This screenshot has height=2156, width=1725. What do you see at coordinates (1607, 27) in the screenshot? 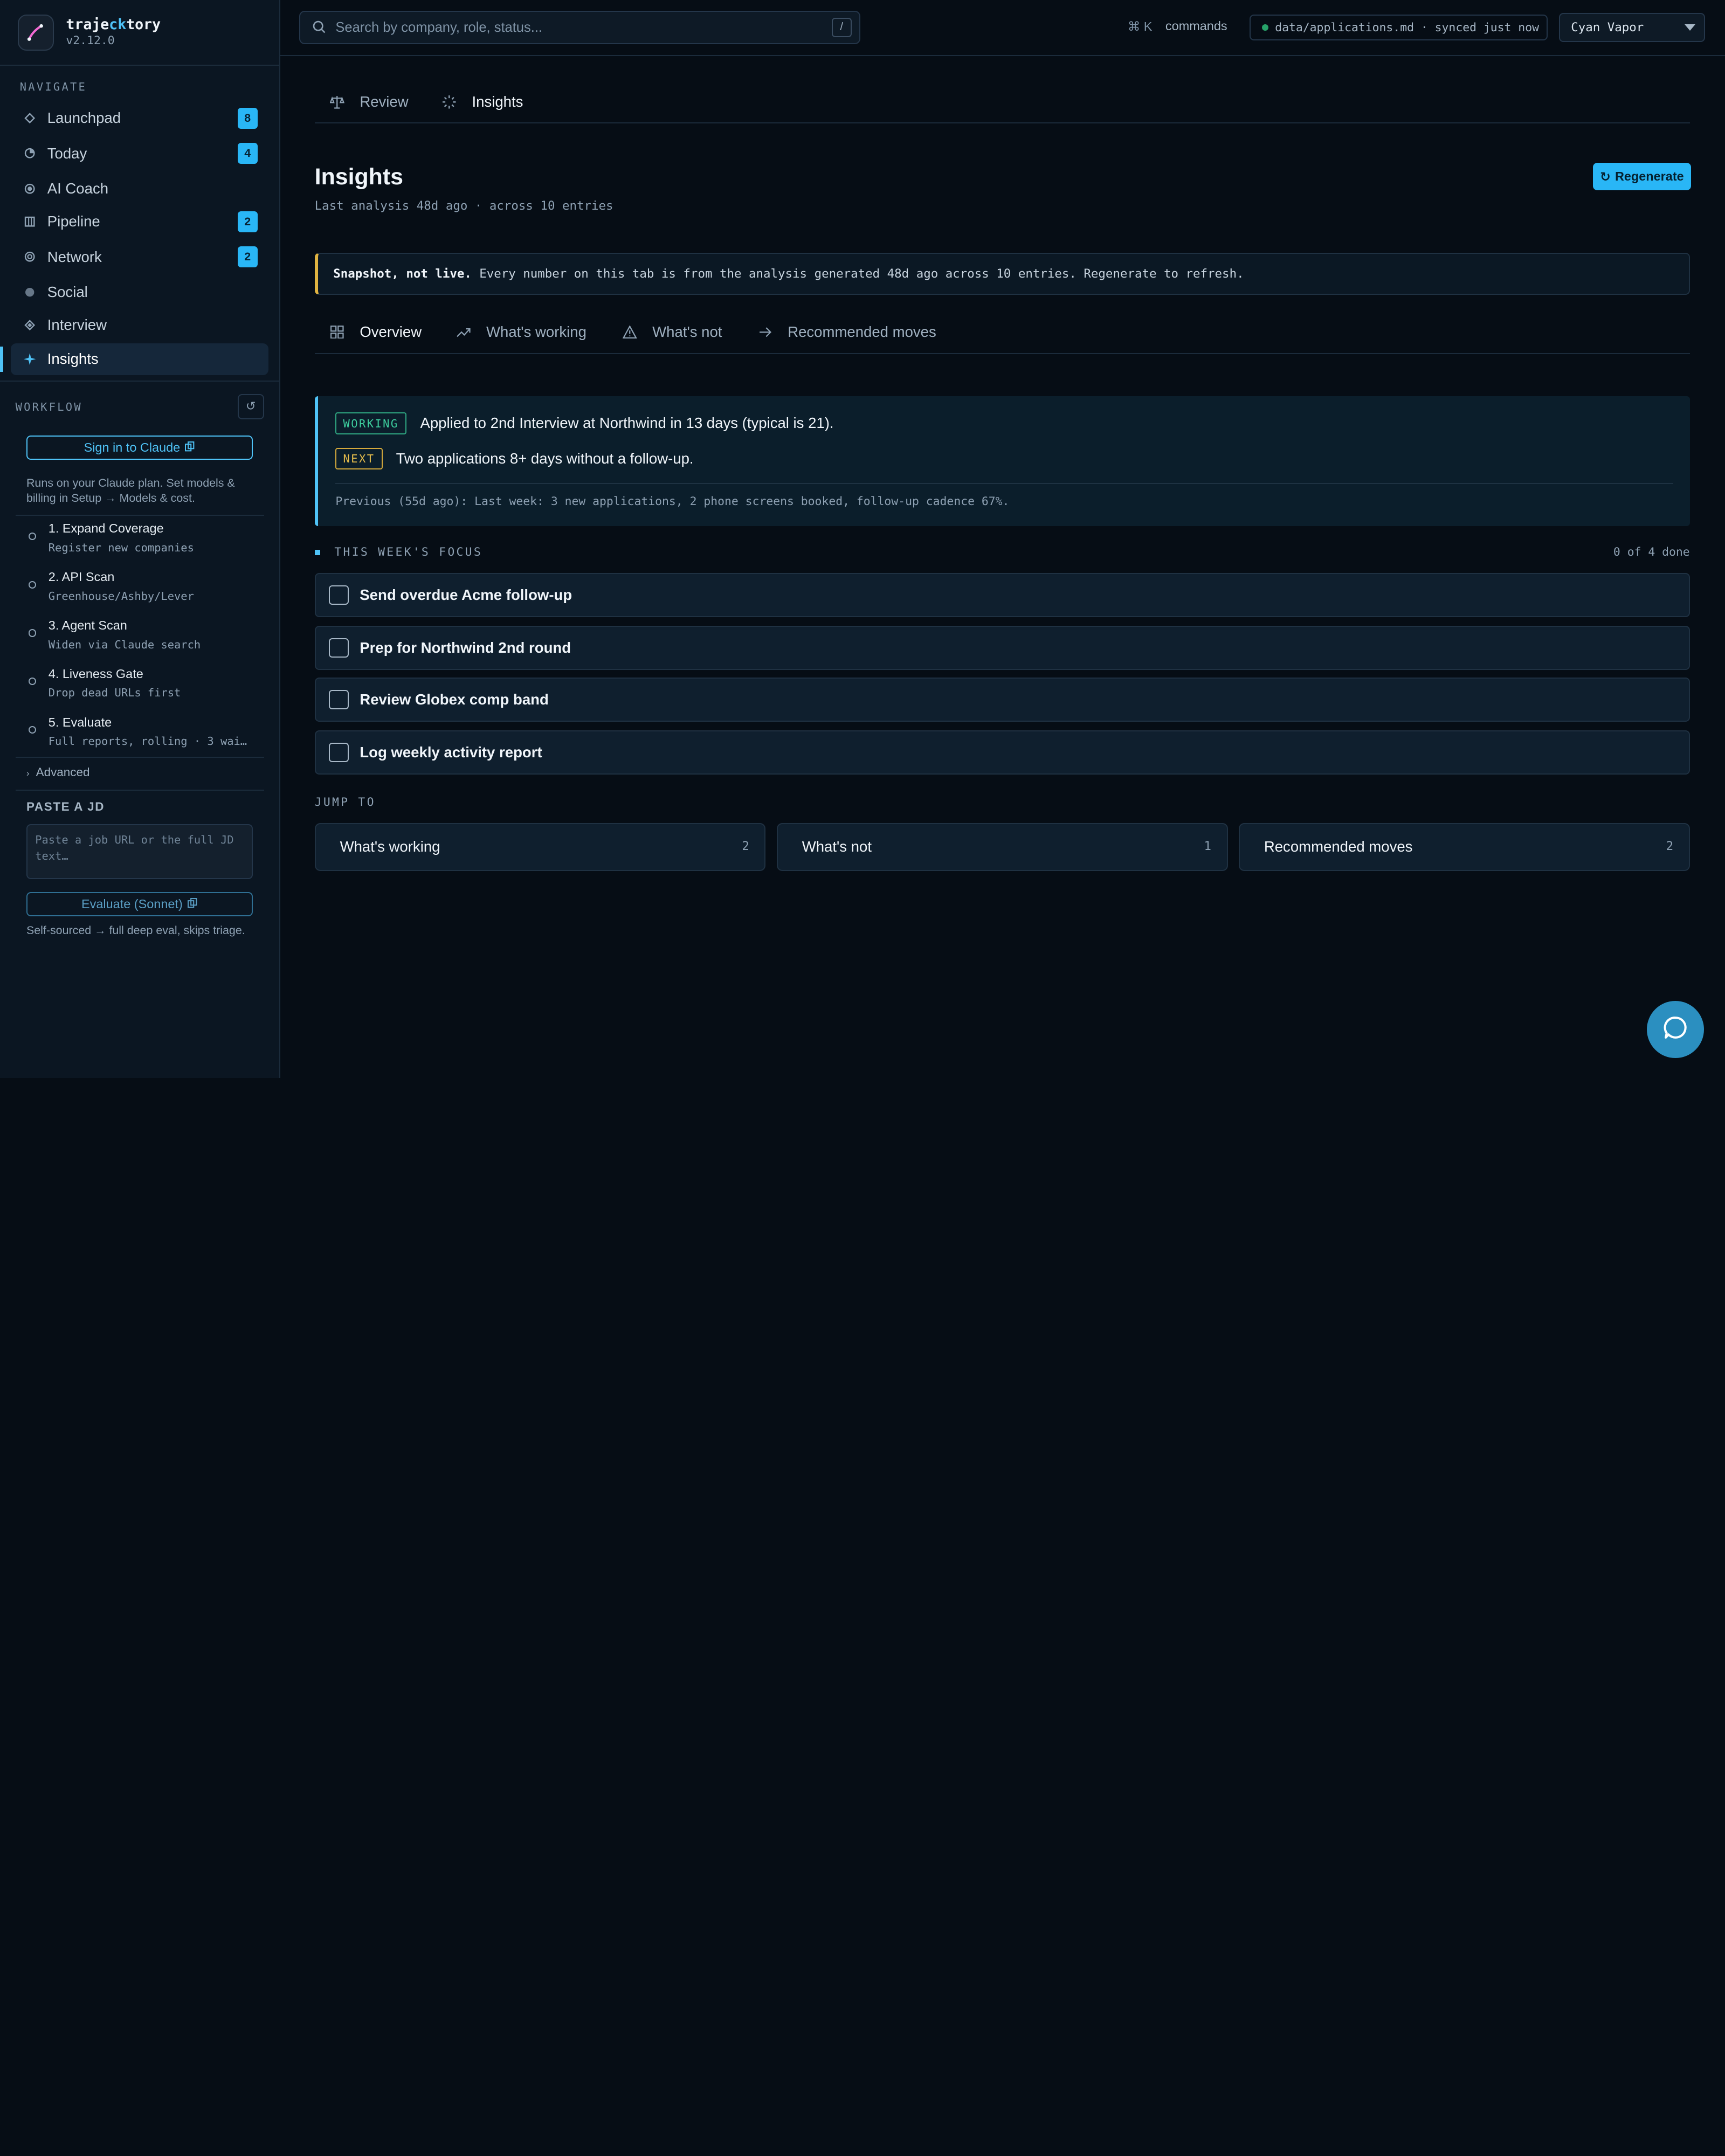
I see `theme-value: Cyan Vapor` at bounding box center [1607, 27].